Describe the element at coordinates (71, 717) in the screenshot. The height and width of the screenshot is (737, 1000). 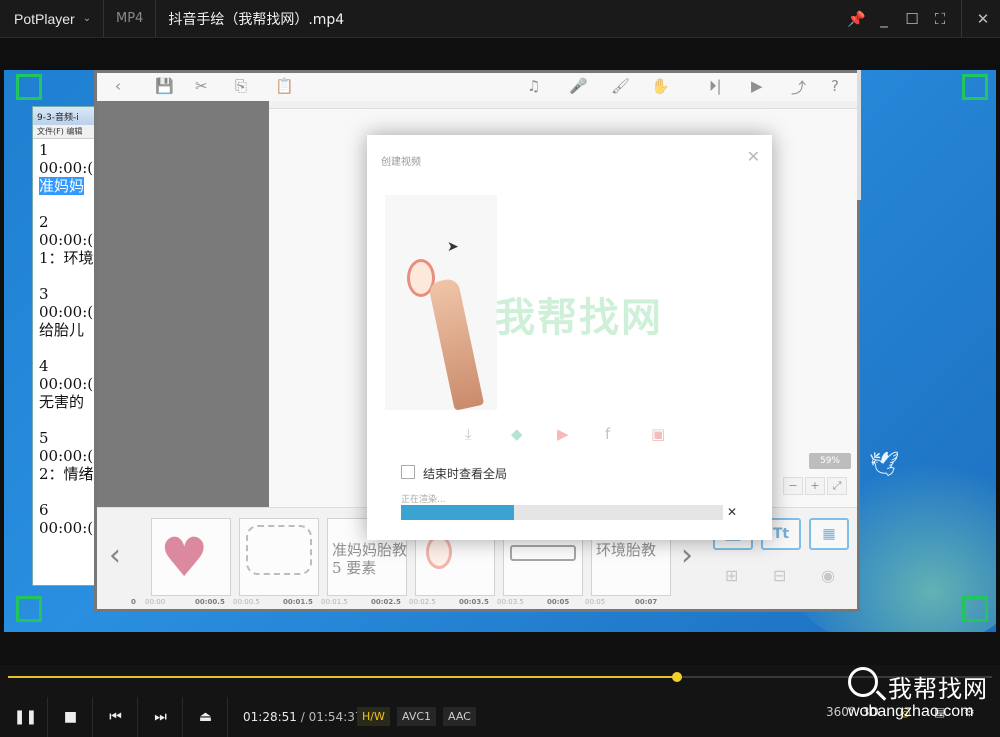
I see `stop-button: ■` at that location.